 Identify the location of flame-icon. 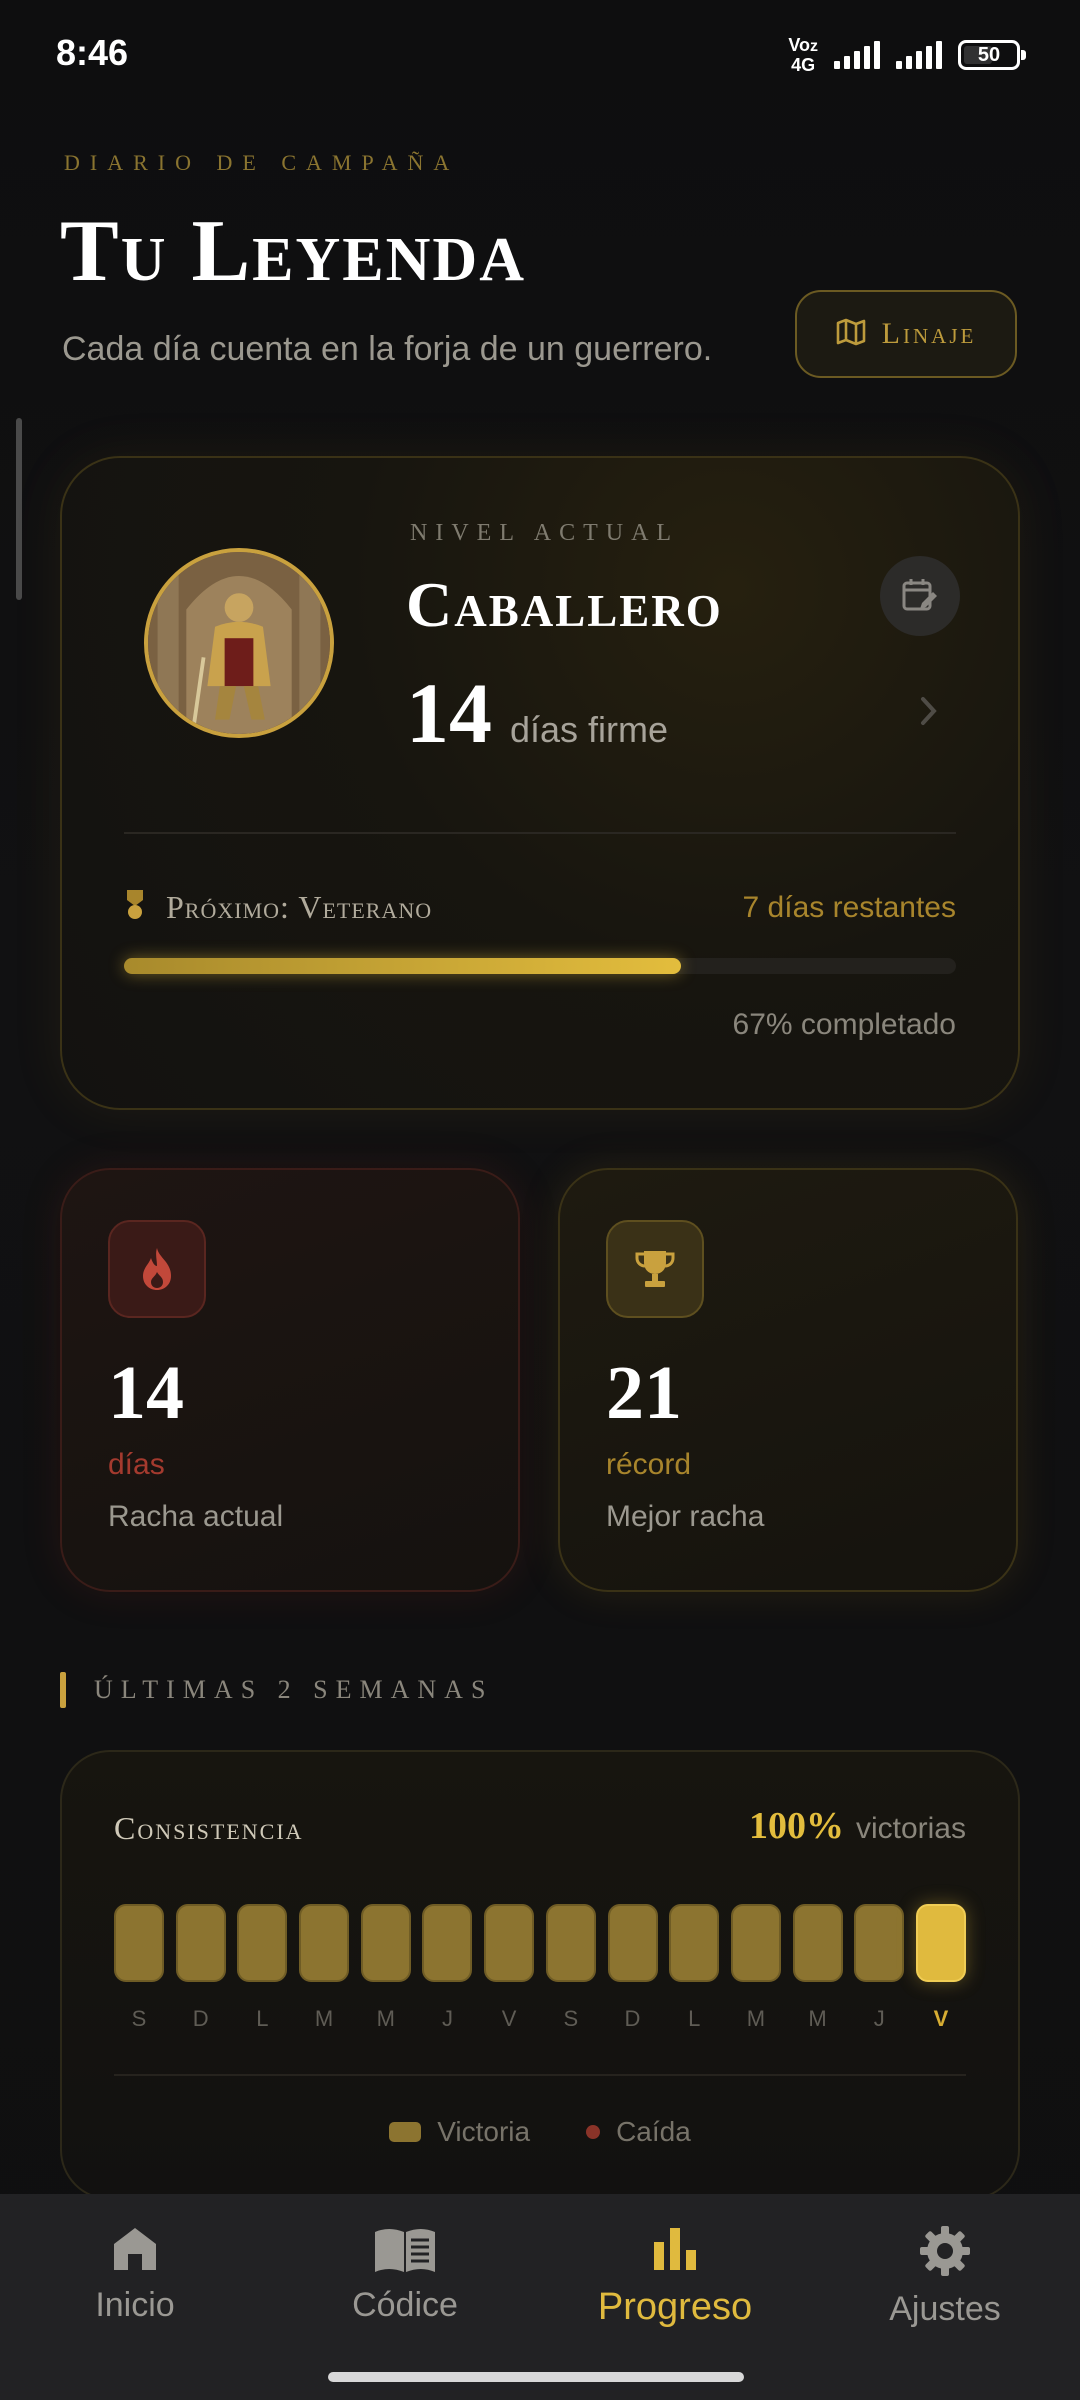
(157, 1269).